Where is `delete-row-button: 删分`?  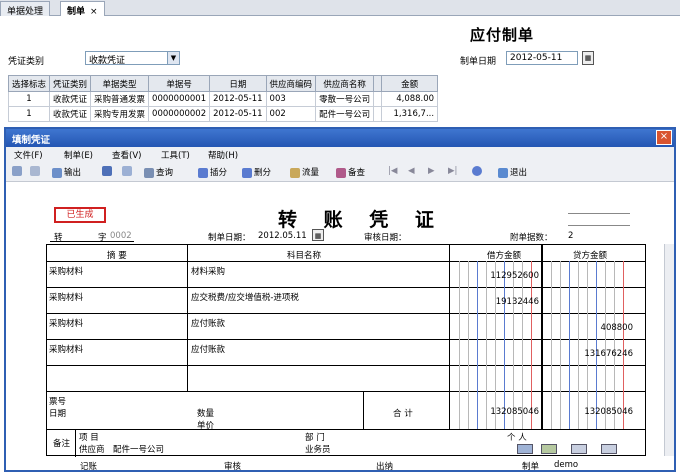
delete-row-button: 删分 is located at coordinates (256, 172).